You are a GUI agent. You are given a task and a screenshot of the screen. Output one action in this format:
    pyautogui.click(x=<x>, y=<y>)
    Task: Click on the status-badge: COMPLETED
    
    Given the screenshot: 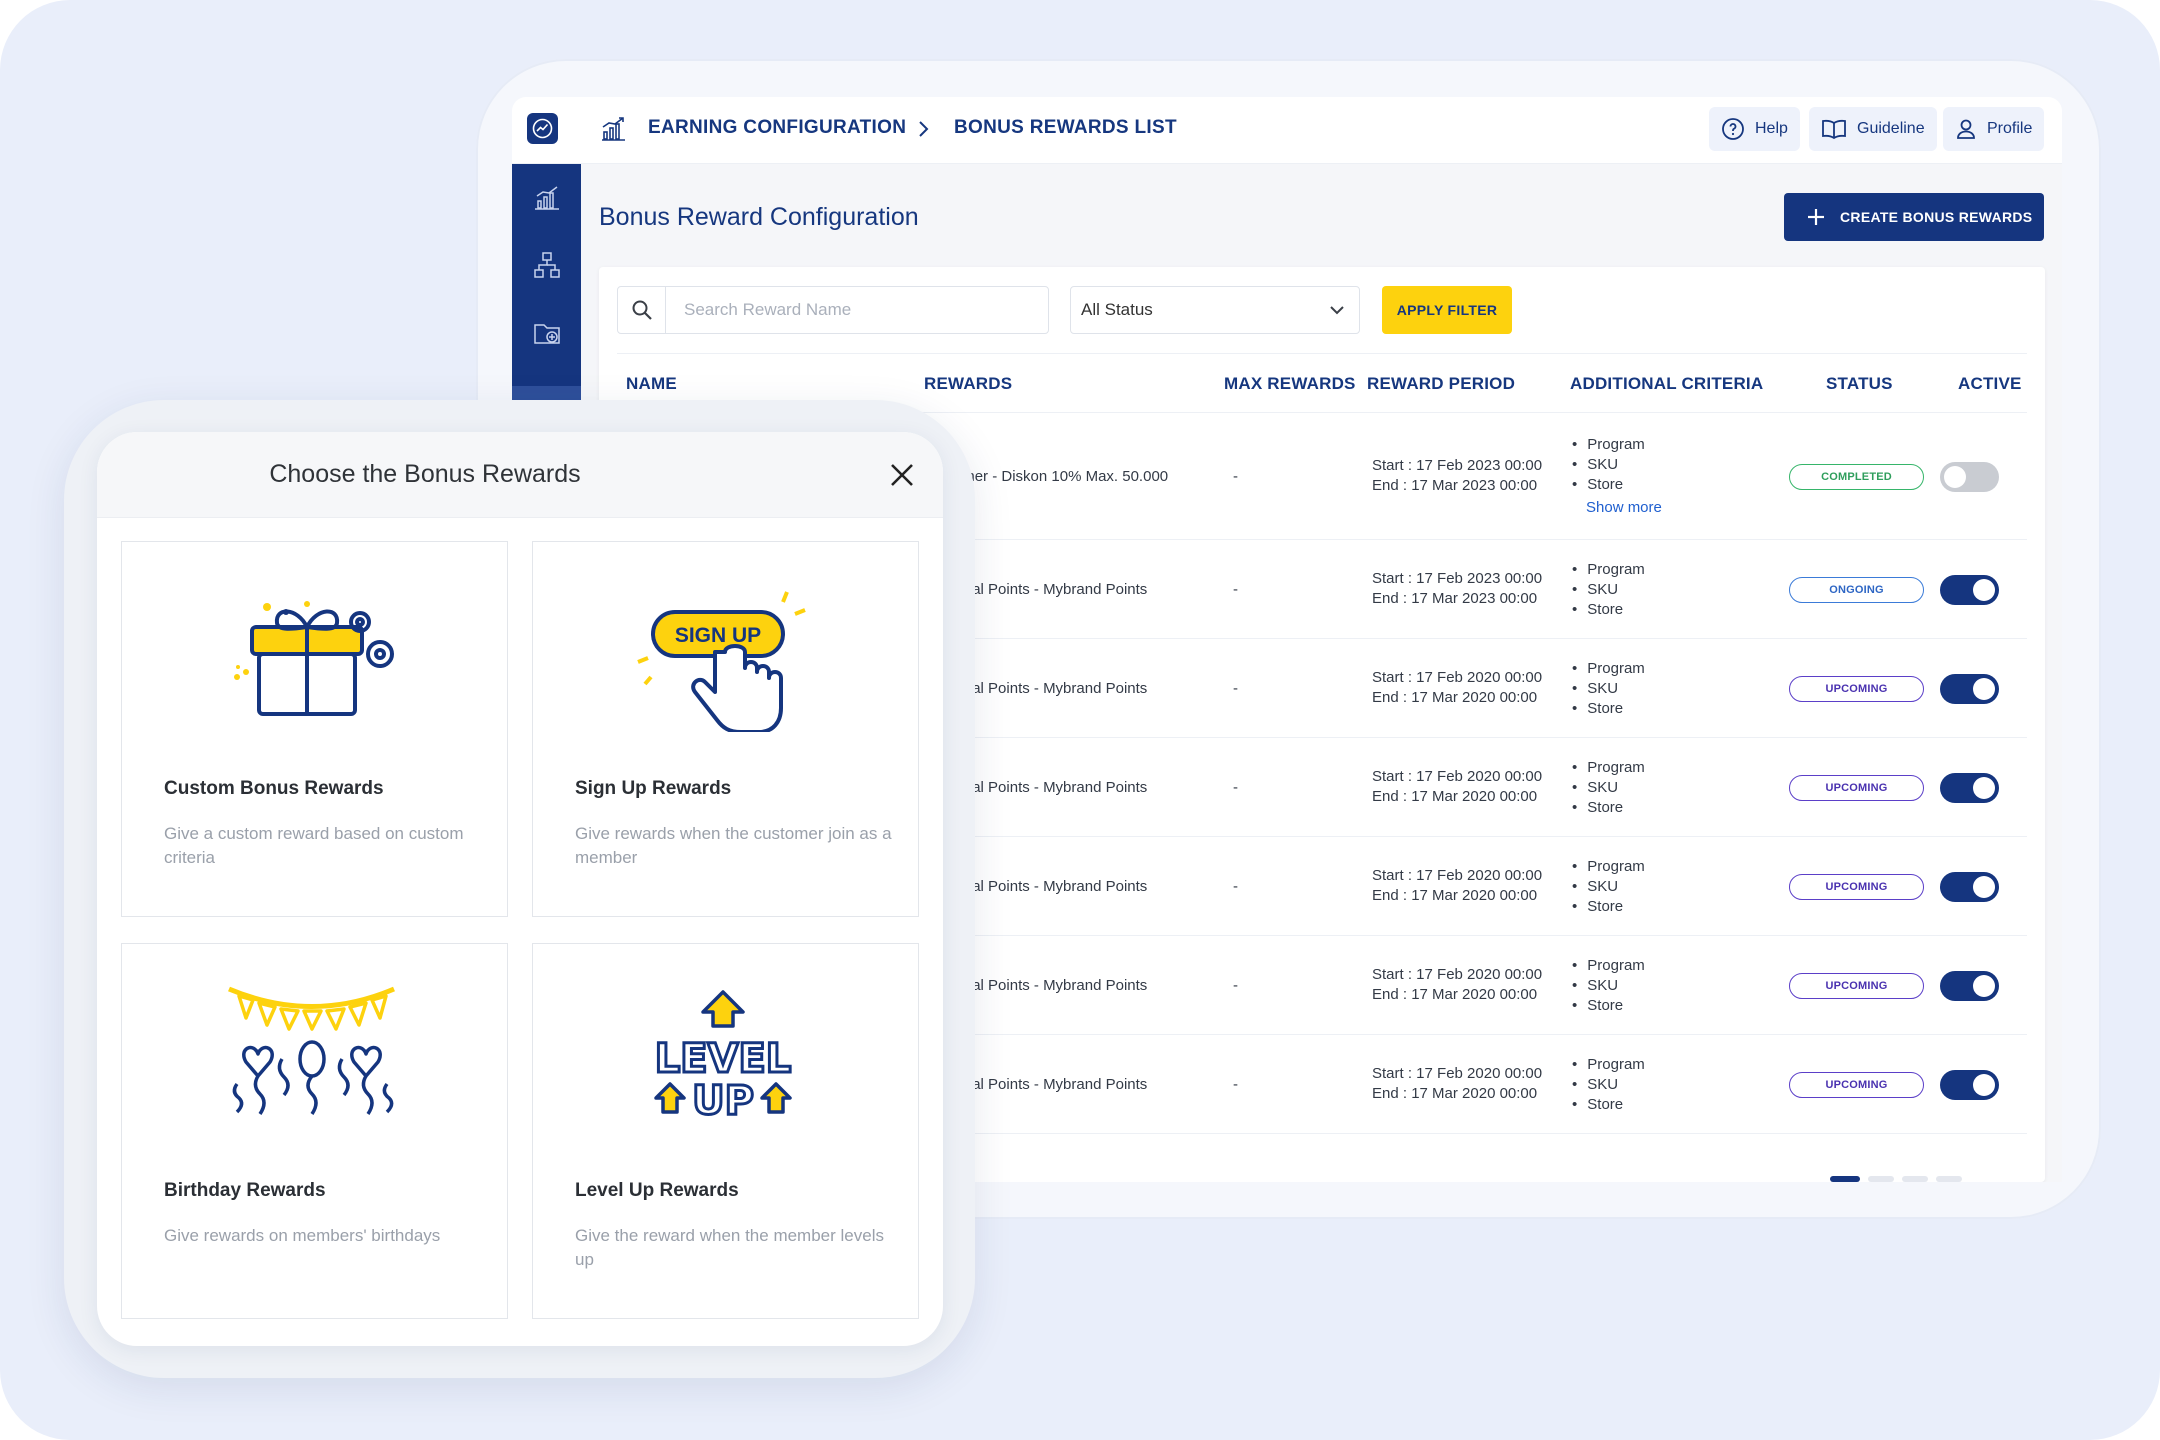 What is the action you would take?
    pyautogui.click(x=1856, y=476)
    